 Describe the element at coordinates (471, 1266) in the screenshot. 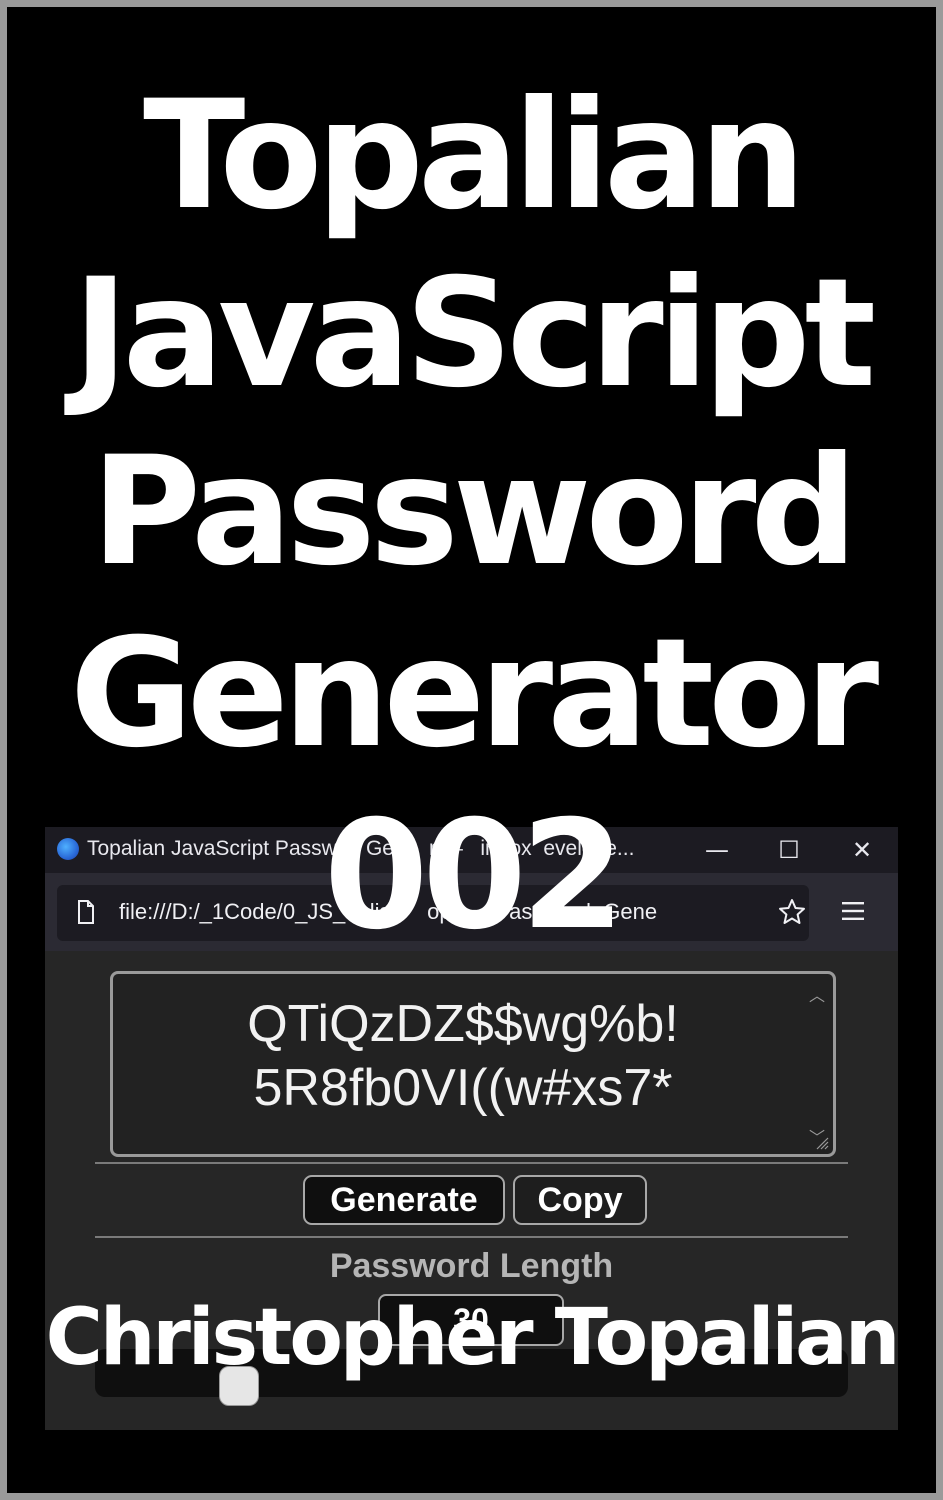

I see `password-length-label: Password Length` at that location.